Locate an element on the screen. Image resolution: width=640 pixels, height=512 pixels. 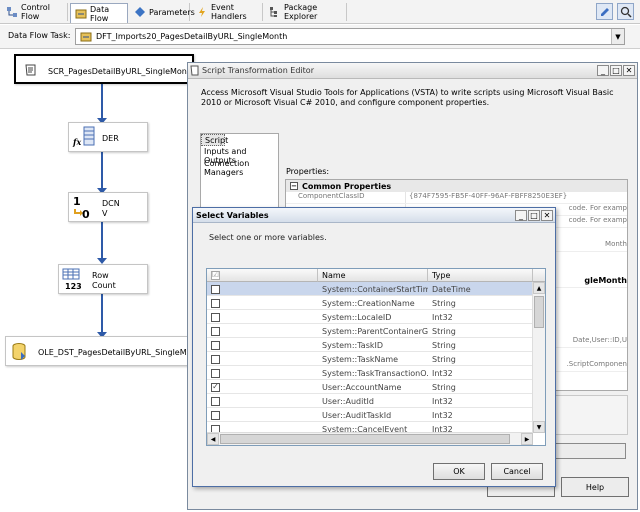
node-ole-db-destination: OLE_DST_PagesDetailByURL_SingleMonth is located at coordinates (105, 351).